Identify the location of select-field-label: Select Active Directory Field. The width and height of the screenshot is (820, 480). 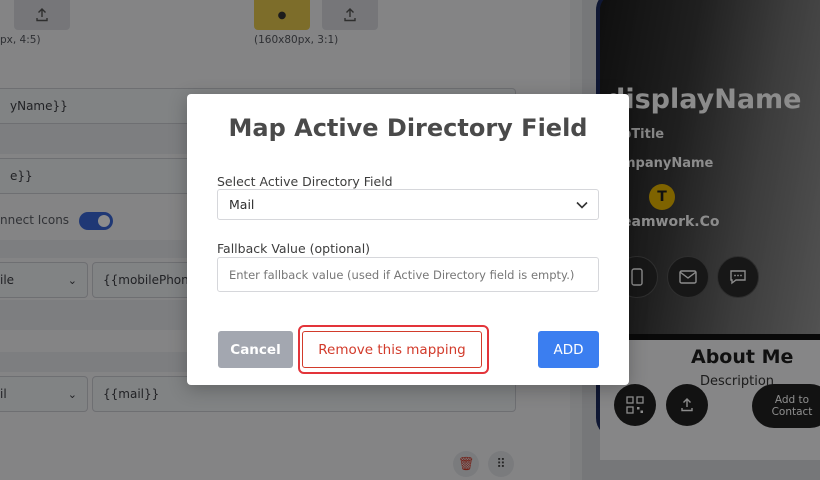
(305, 181).